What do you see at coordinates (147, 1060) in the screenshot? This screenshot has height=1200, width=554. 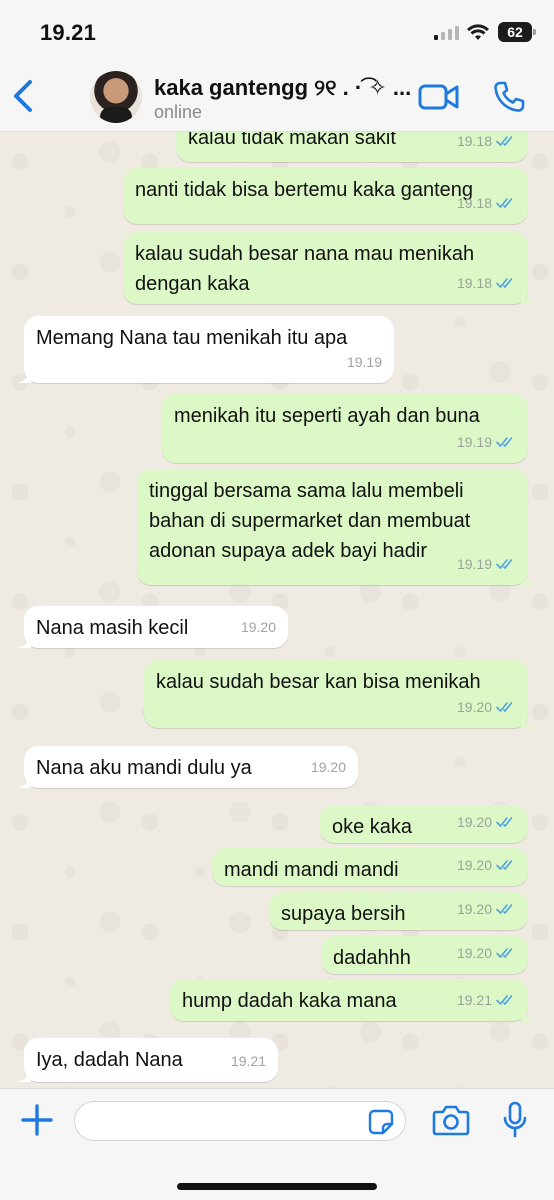 I see `incoming-message: Iya, dadah Nana 19.21` at bounding box center [147, 1060].